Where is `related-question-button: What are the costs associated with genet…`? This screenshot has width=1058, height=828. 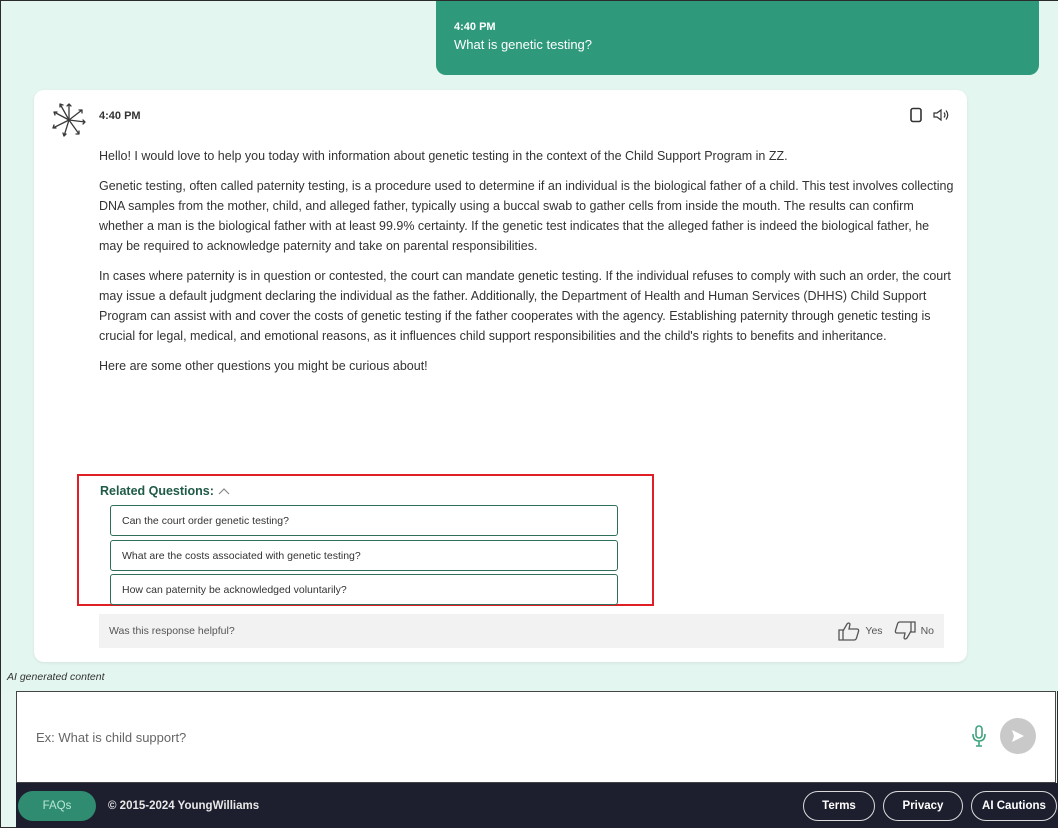 related-question-button: What are the costs associated with genet… is located at coordinates (364, 555).